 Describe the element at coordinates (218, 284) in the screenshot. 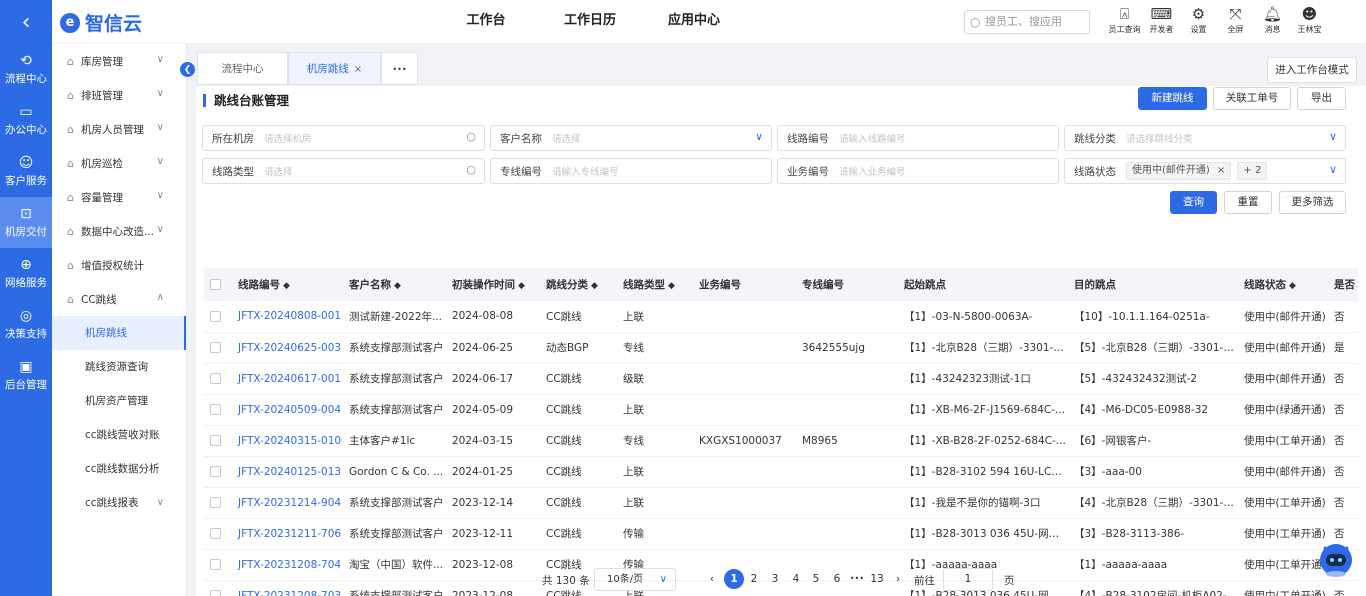

I see `select-all-checkbox` at that location.